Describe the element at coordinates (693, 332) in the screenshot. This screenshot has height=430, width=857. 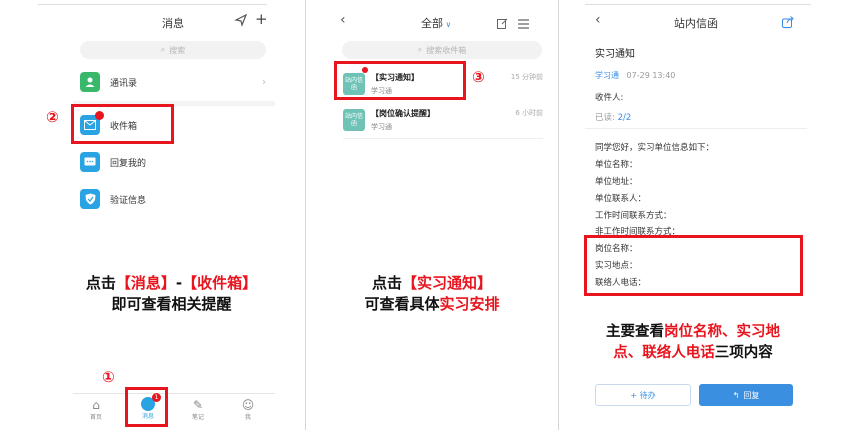
I see `caption-line: 主要查看岗位名称、实习地` at that location.